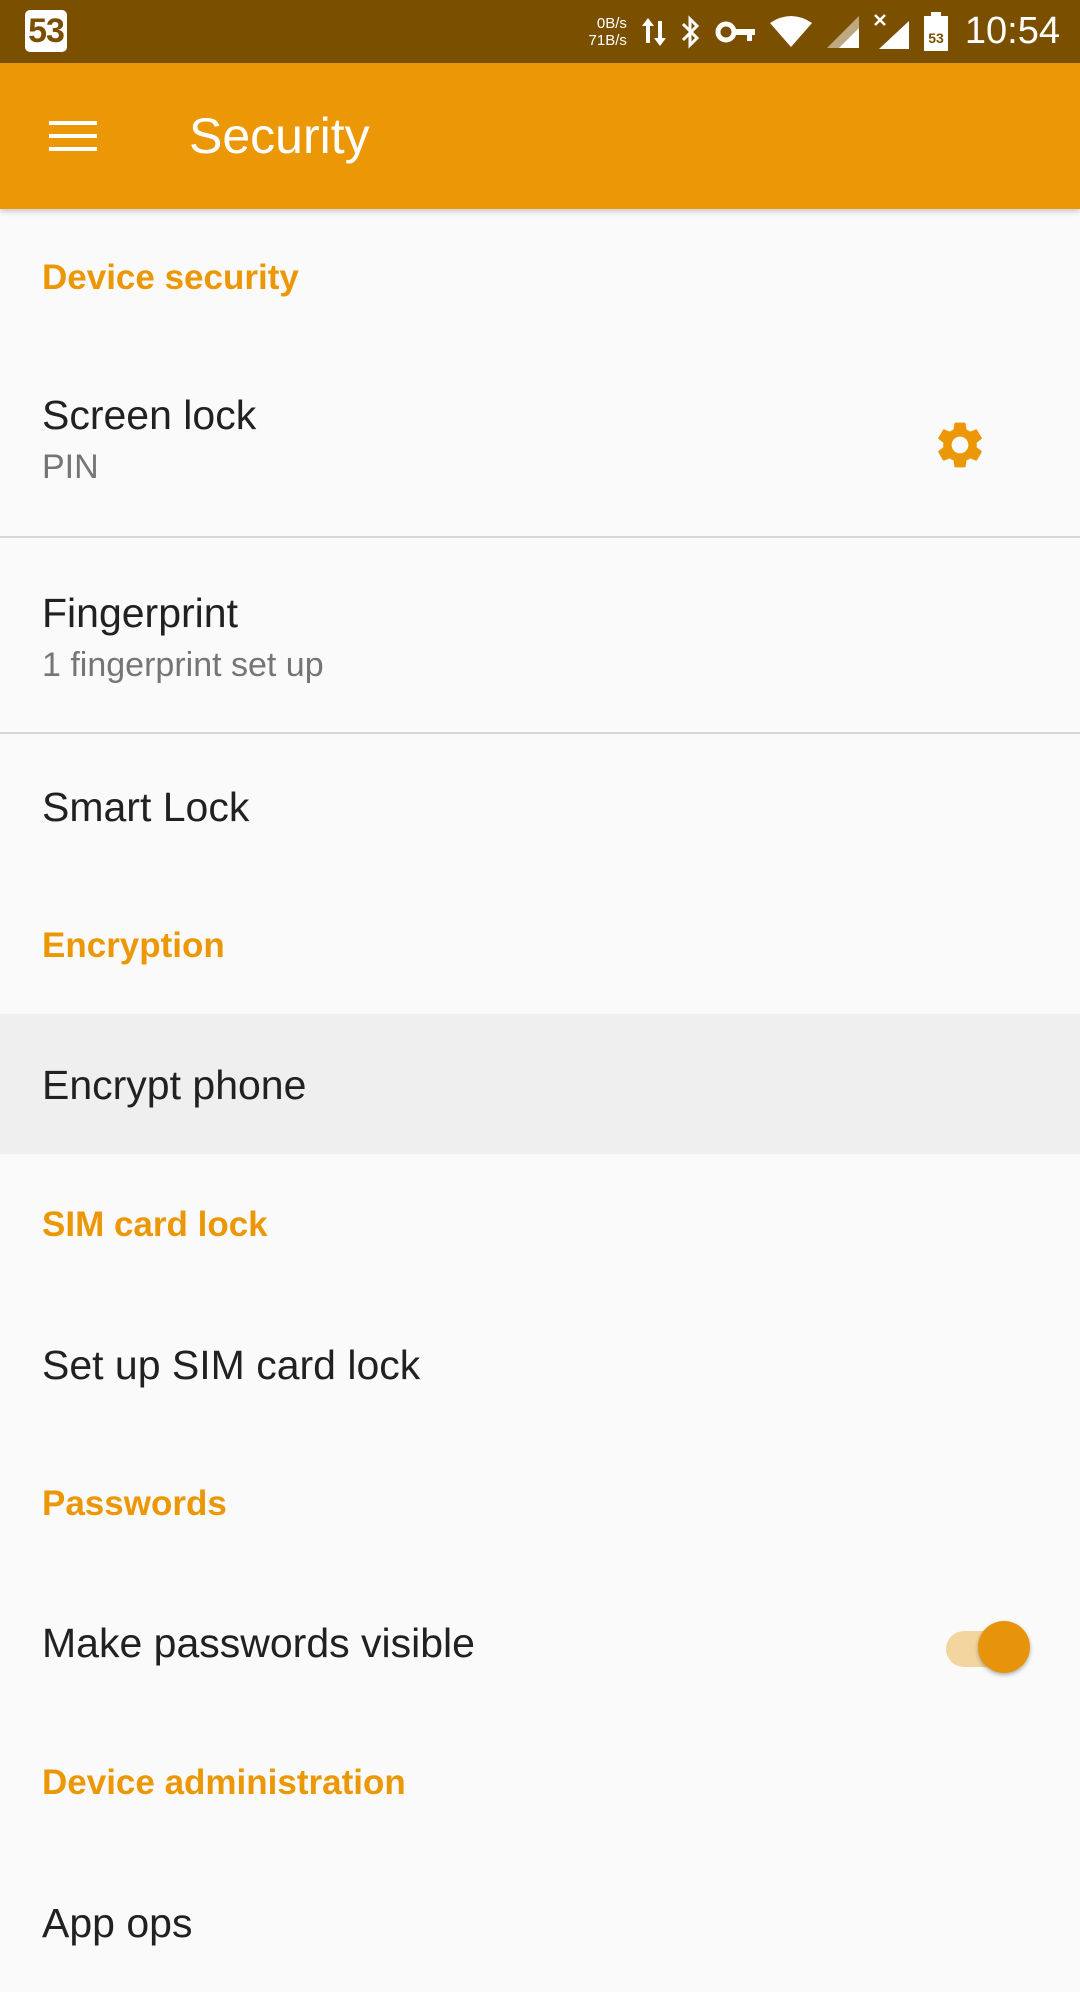 Image resolution: width=1080 pixels, height=1992 pixels. I want to click on section-header-device-security: Device security, so click(170, 277).